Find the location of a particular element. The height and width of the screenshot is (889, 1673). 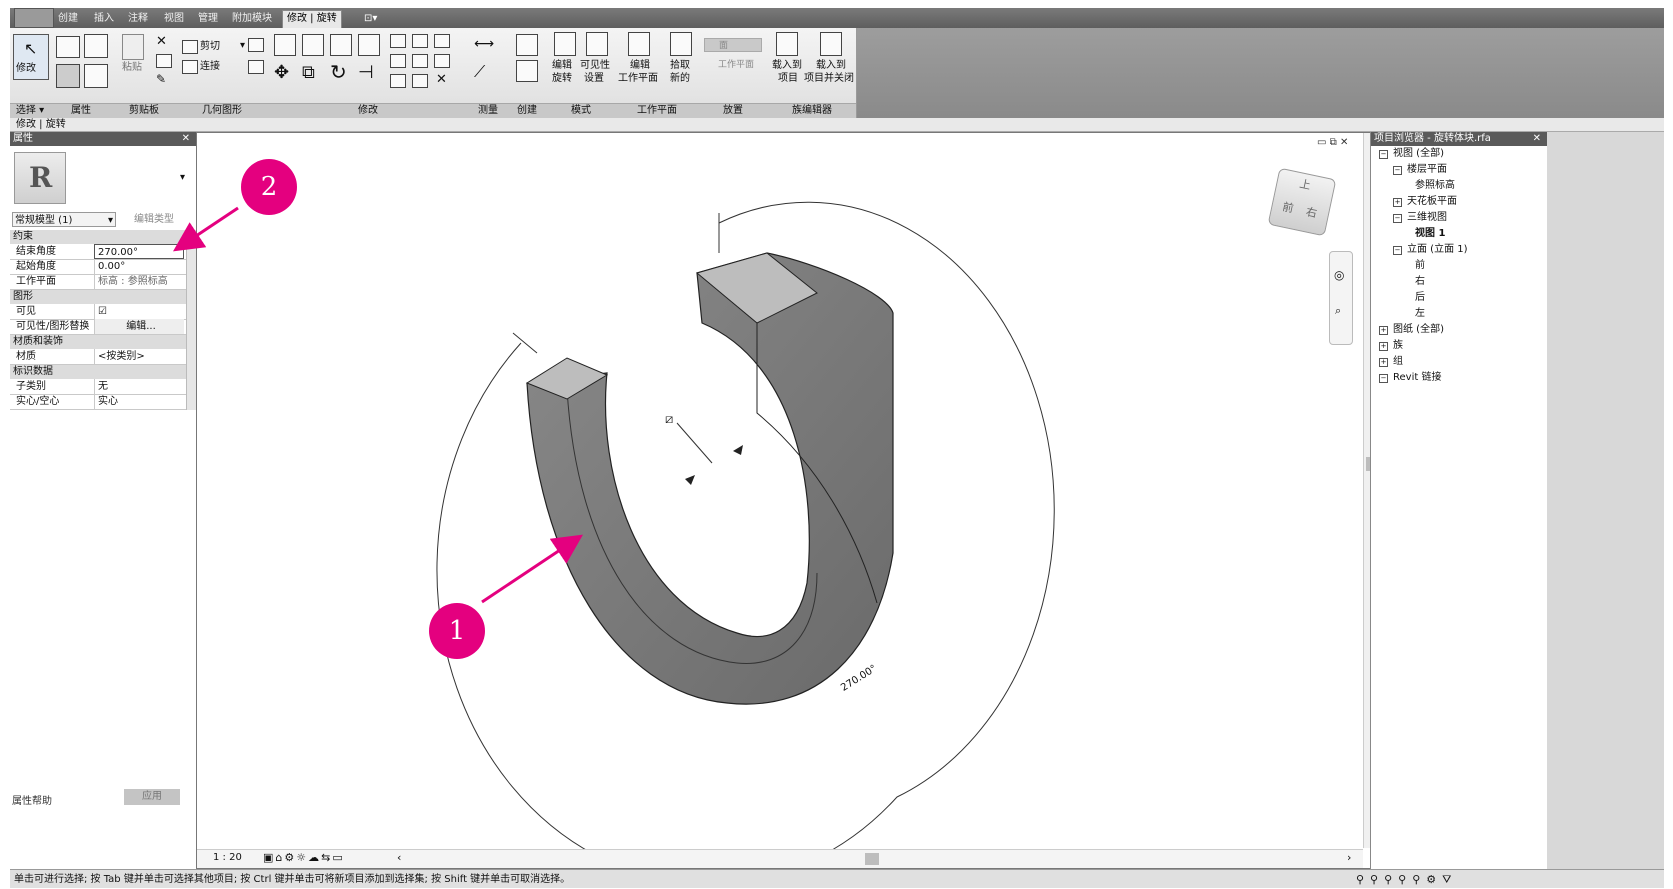

browser-item: + 天花板平面 is located at coordinates (1425, 202).